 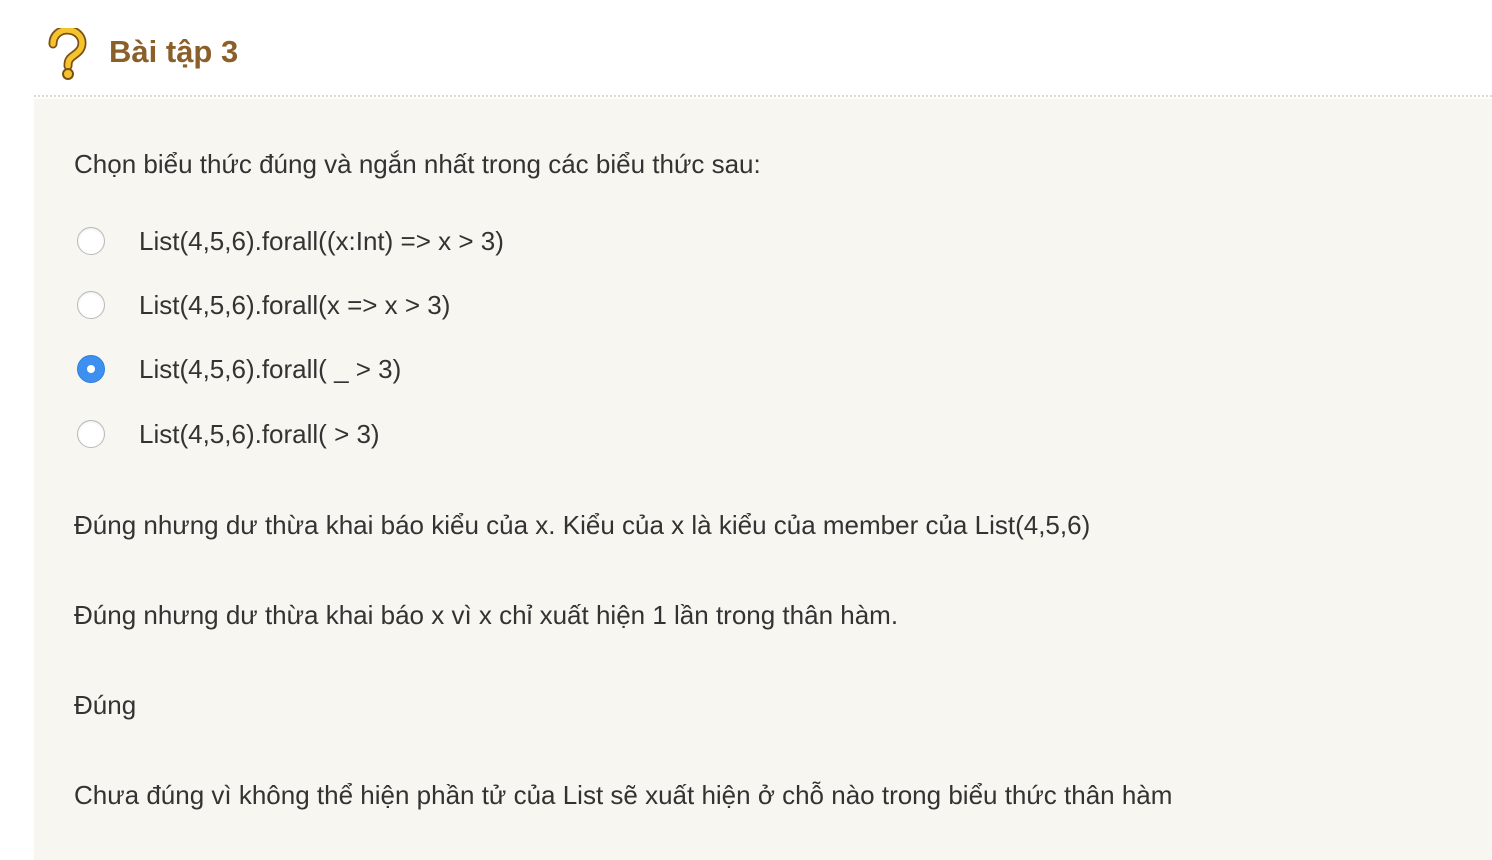 I want to click on answer-option-label: List(4,5,6).forall( _ > 3), so click(x=270, y=369).